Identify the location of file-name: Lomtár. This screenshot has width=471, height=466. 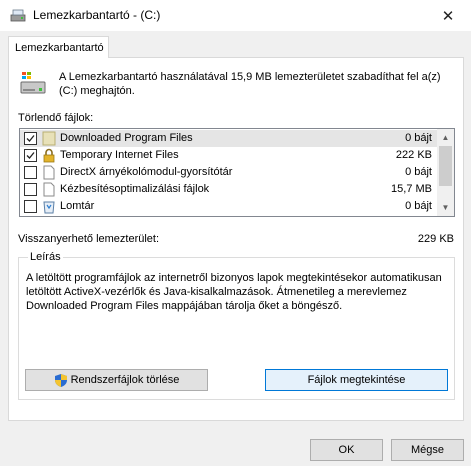
(77, 206).